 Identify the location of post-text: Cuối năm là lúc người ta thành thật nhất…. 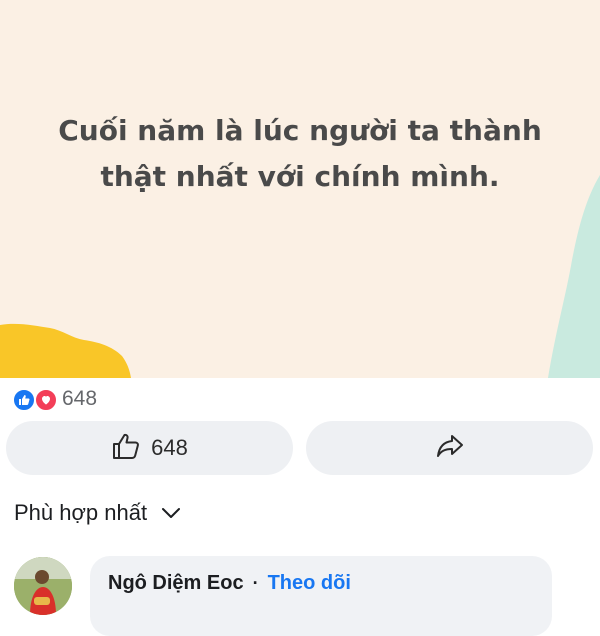
(300, 154).